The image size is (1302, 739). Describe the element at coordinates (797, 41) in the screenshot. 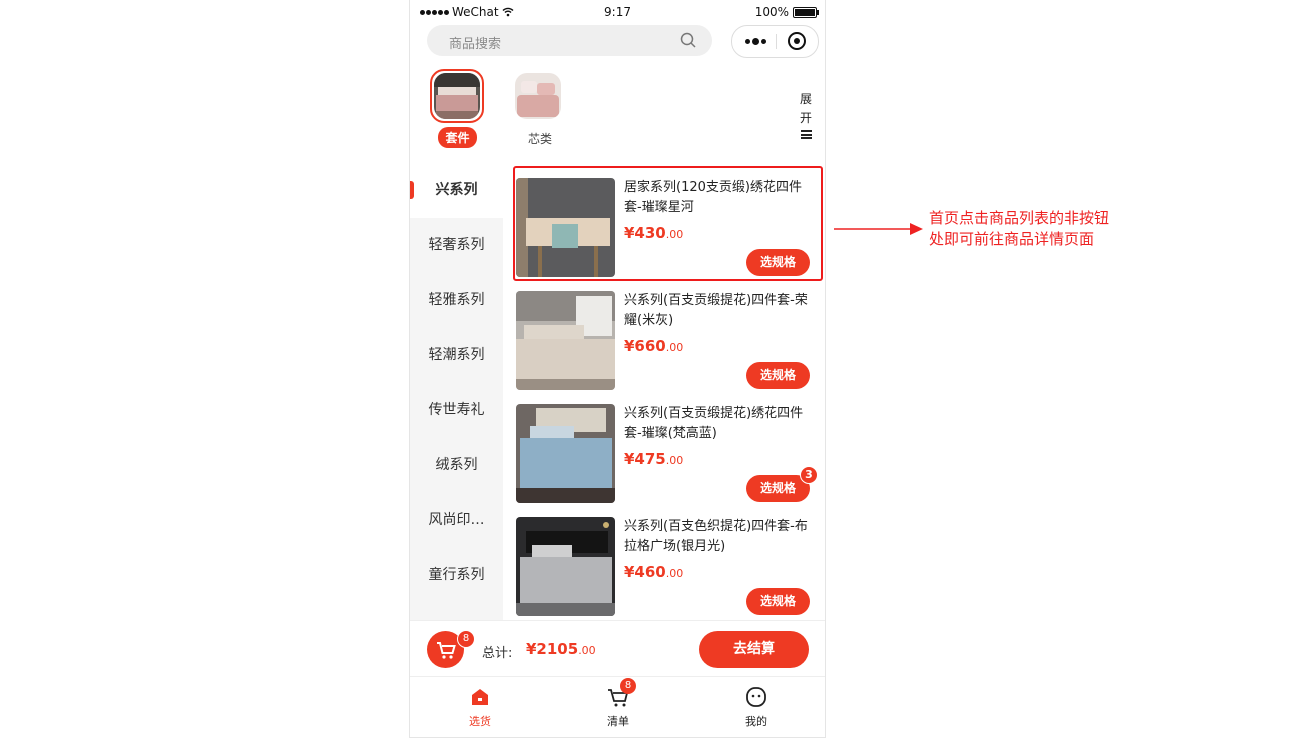

I see `close-miniprogram-icon` at that location.